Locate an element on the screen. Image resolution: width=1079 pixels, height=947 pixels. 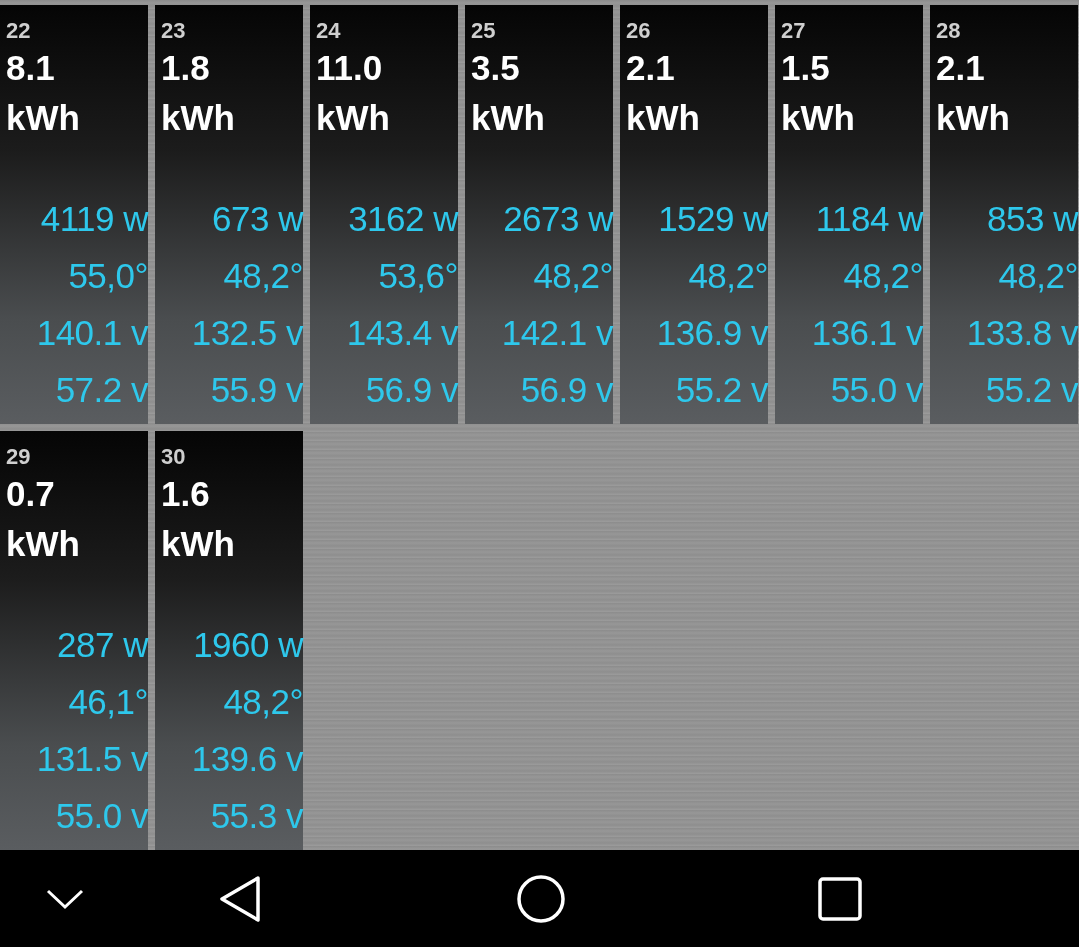
recent-apps-icon is located at coordinates (840, 898).